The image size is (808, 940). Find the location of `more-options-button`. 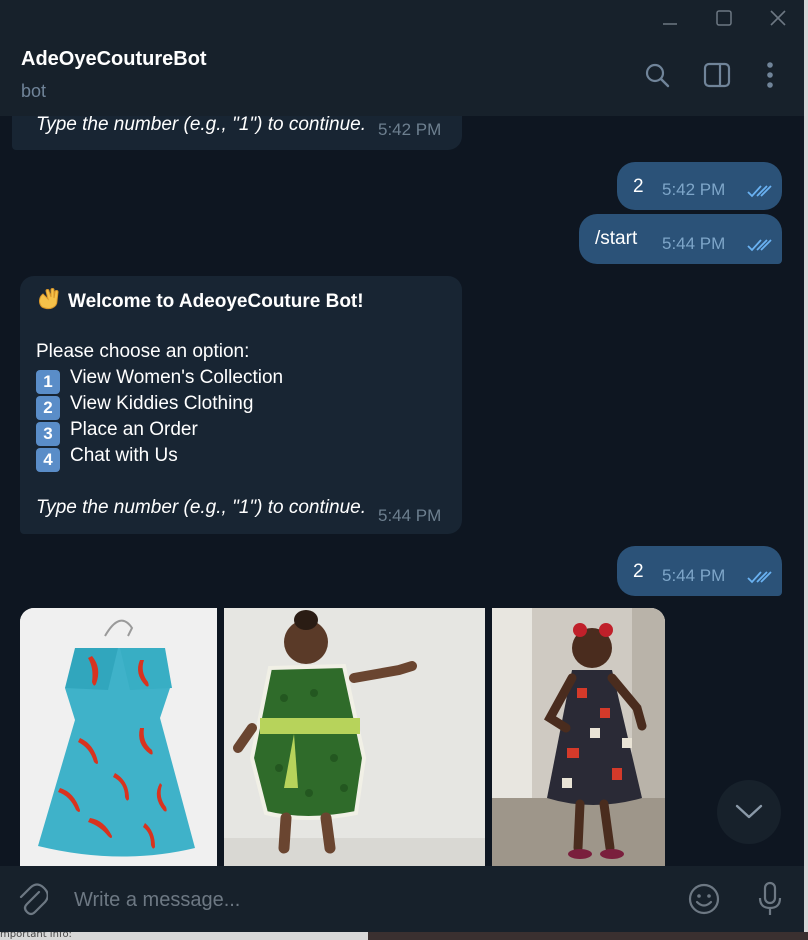

more-options-button is located at coordinates (770, 75).